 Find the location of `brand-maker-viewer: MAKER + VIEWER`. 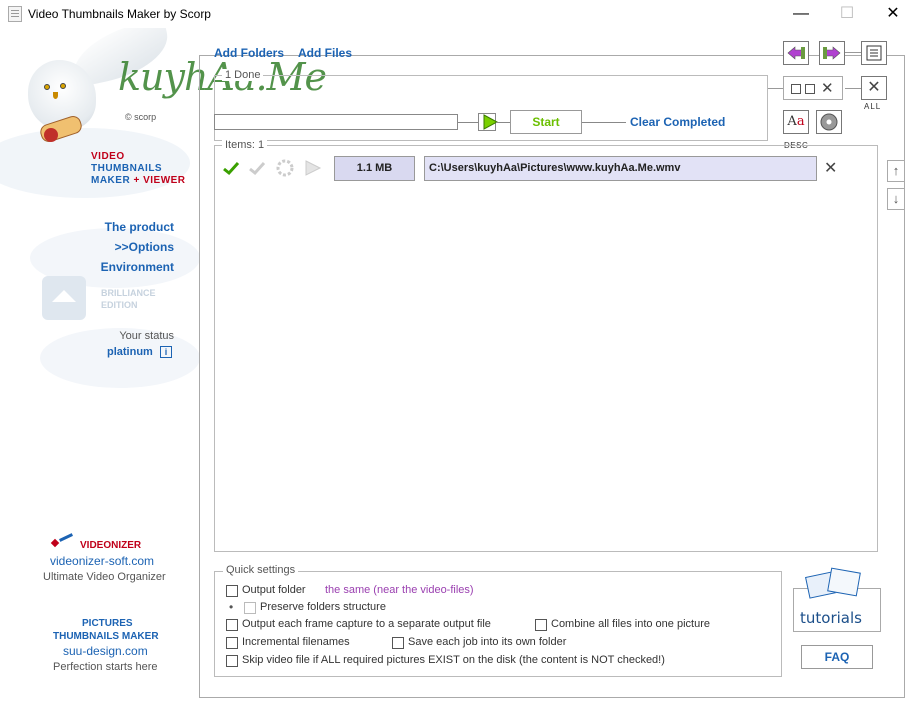

brand-maker-viewer: MAKER + VIEWER is located at coordinates (138, 180).